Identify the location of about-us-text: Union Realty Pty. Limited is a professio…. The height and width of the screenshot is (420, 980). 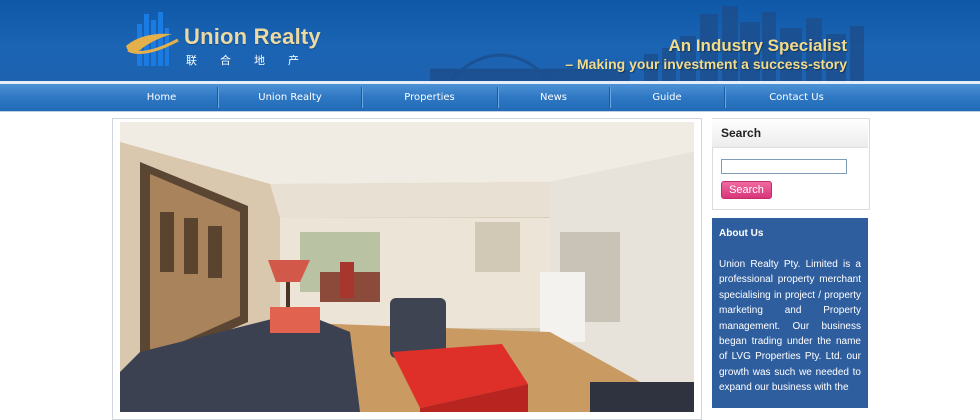
(790, 326).